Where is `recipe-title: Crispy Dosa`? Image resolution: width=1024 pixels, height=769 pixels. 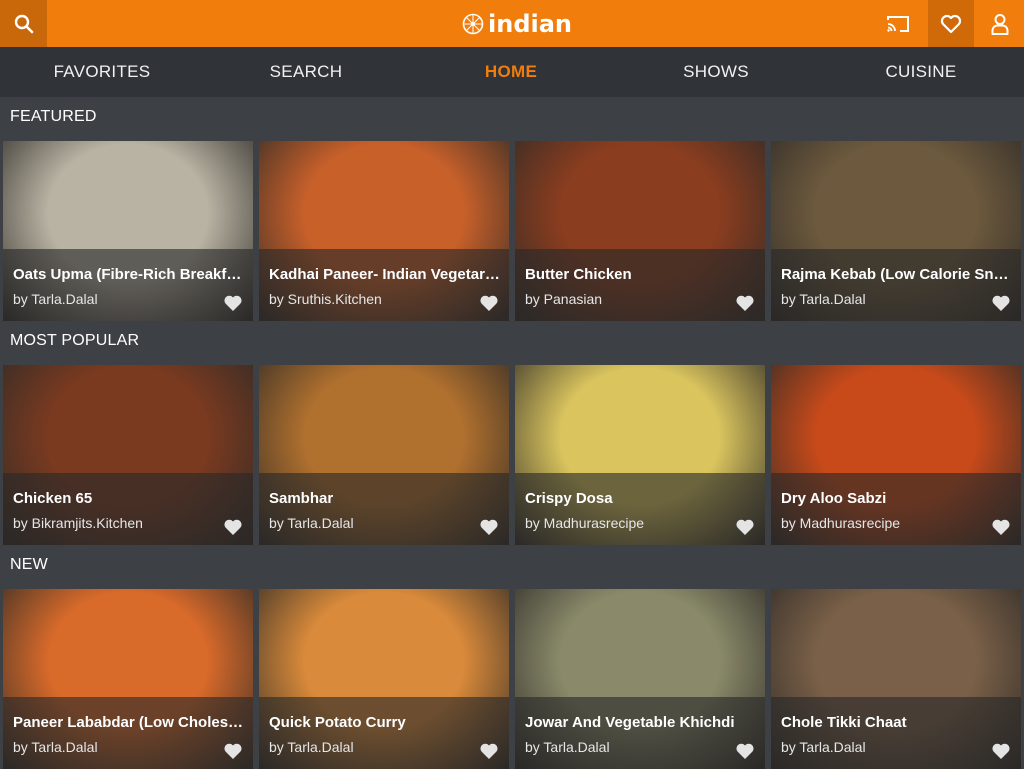
recipe-title: Crispy Dosa is located at coordinates (569, 498).